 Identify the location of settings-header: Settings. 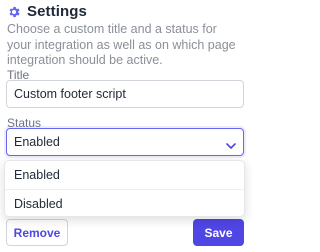
(47, 11).